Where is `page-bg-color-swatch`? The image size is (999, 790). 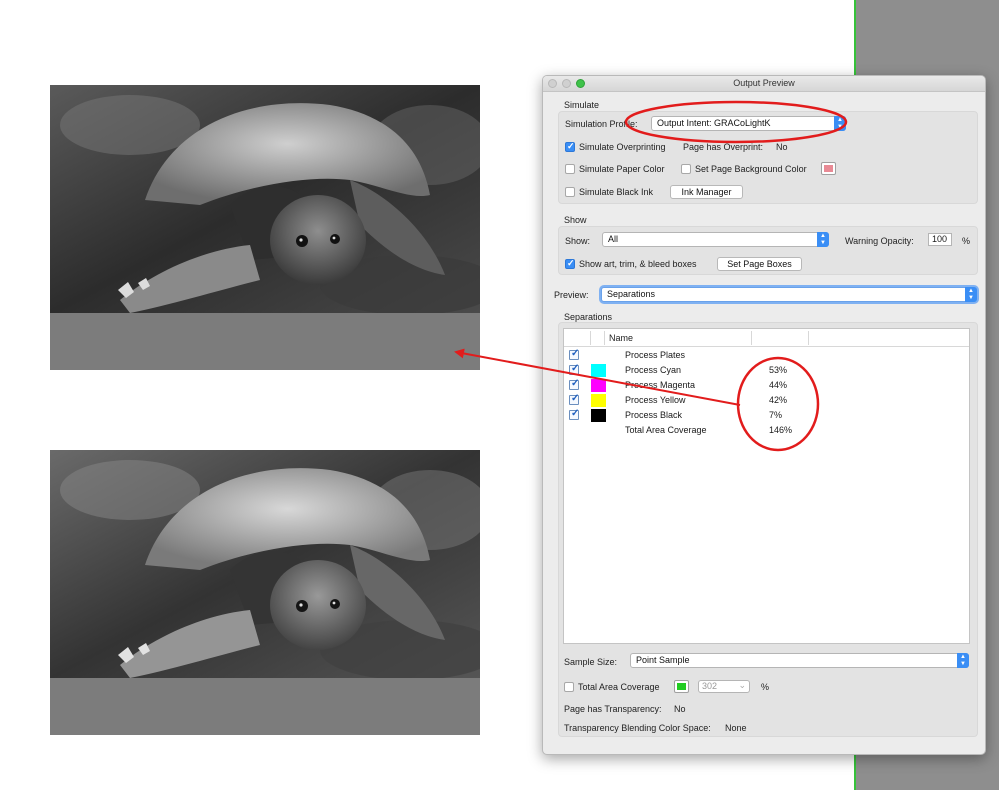
page-bg-color-swatch is located at coordinates (828, 168).